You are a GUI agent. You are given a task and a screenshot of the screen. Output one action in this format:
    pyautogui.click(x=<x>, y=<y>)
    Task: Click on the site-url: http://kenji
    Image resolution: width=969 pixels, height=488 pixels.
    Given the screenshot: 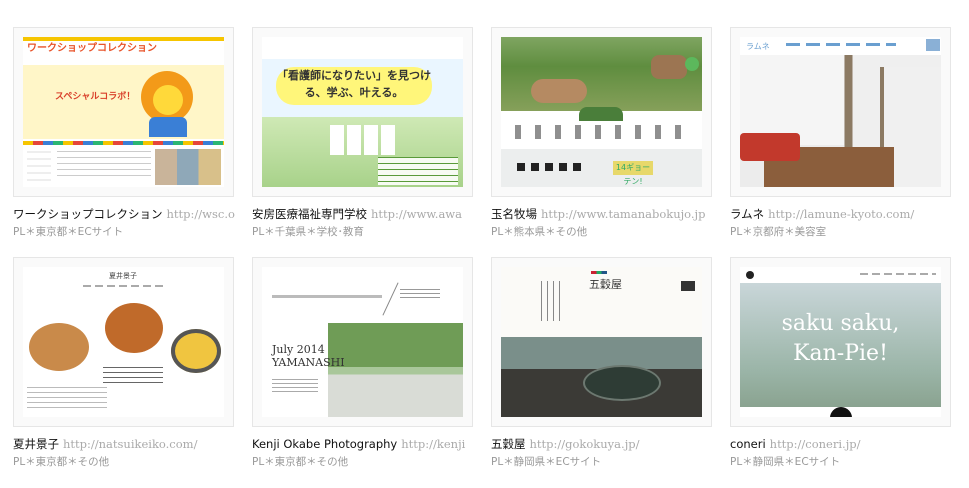 What is the action you would take?
    pyautogui.click(x=433, y=444)
    